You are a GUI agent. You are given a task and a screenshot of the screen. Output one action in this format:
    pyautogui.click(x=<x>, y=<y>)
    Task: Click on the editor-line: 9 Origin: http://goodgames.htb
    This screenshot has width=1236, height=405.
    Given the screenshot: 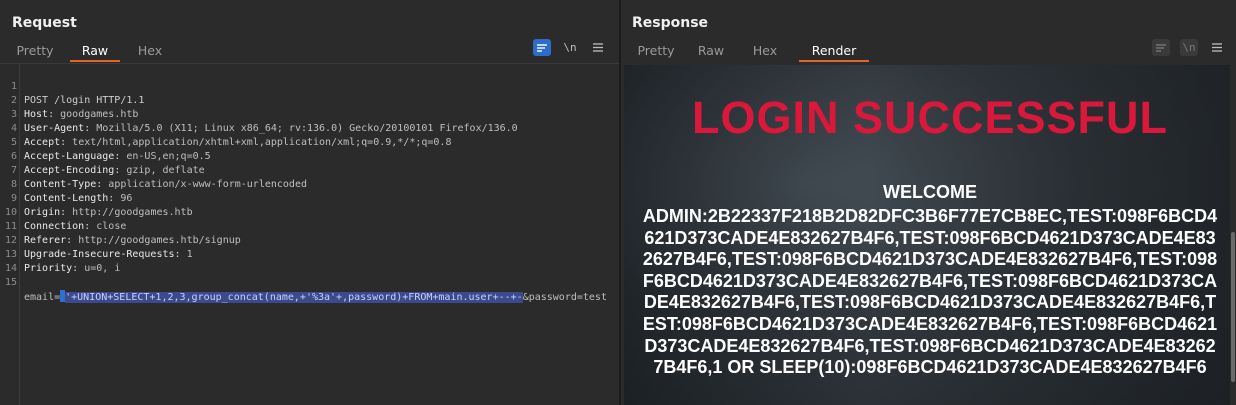 What is the action you would take?
    pyautogui.click(x=309, y=198)
    